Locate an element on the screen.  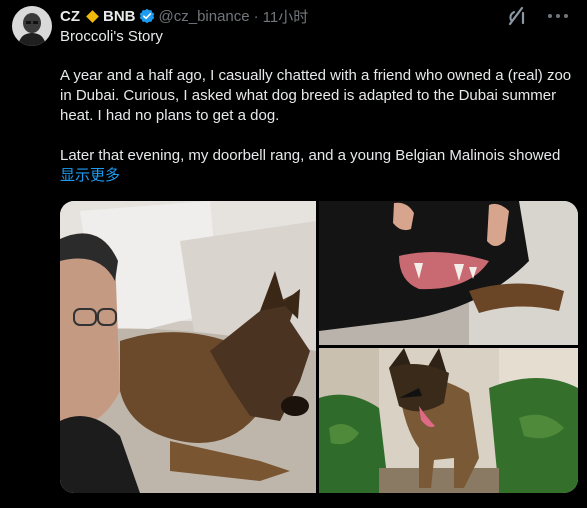
bnb-diamond-icon is located at coordinates (92, 16).